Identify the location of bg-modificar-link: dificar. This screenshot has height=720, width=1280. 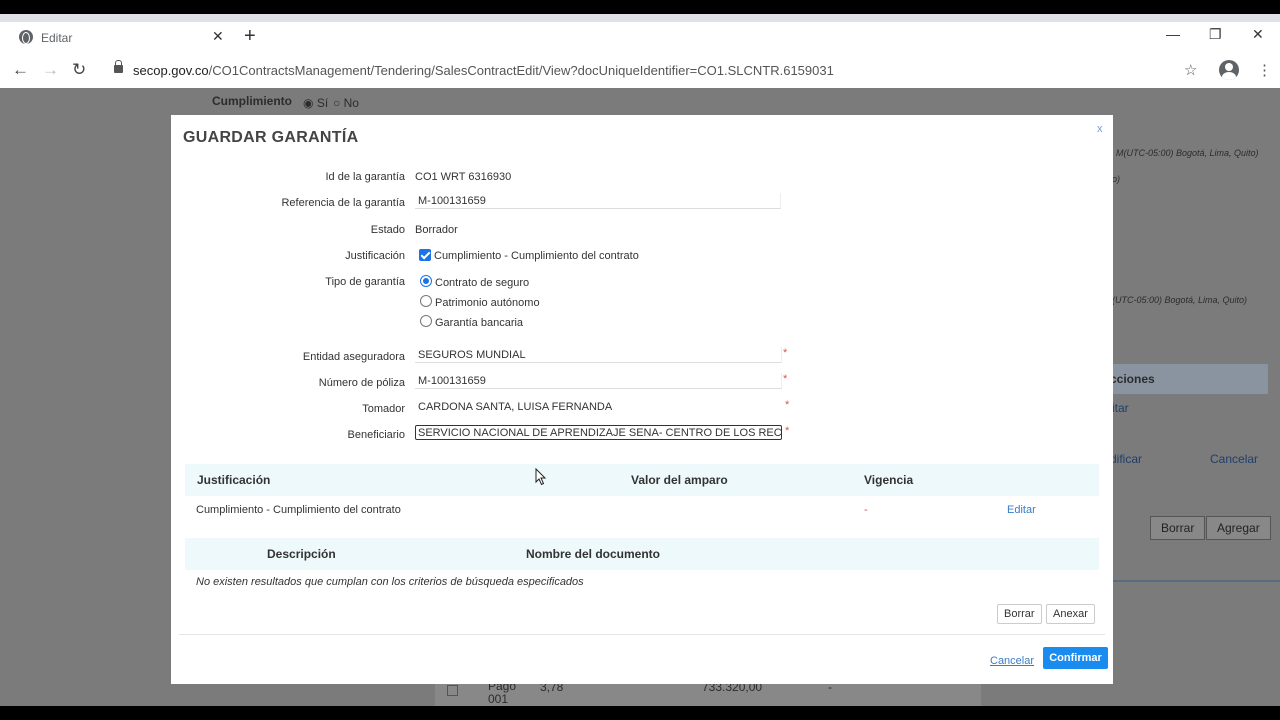
(1126, 459).